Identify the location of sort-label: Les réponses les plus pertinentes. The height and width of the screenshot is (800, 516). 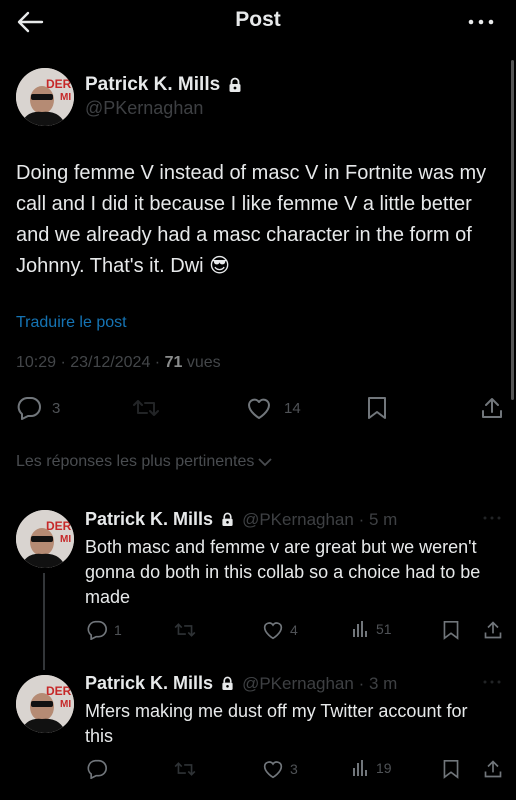
(135, 461).